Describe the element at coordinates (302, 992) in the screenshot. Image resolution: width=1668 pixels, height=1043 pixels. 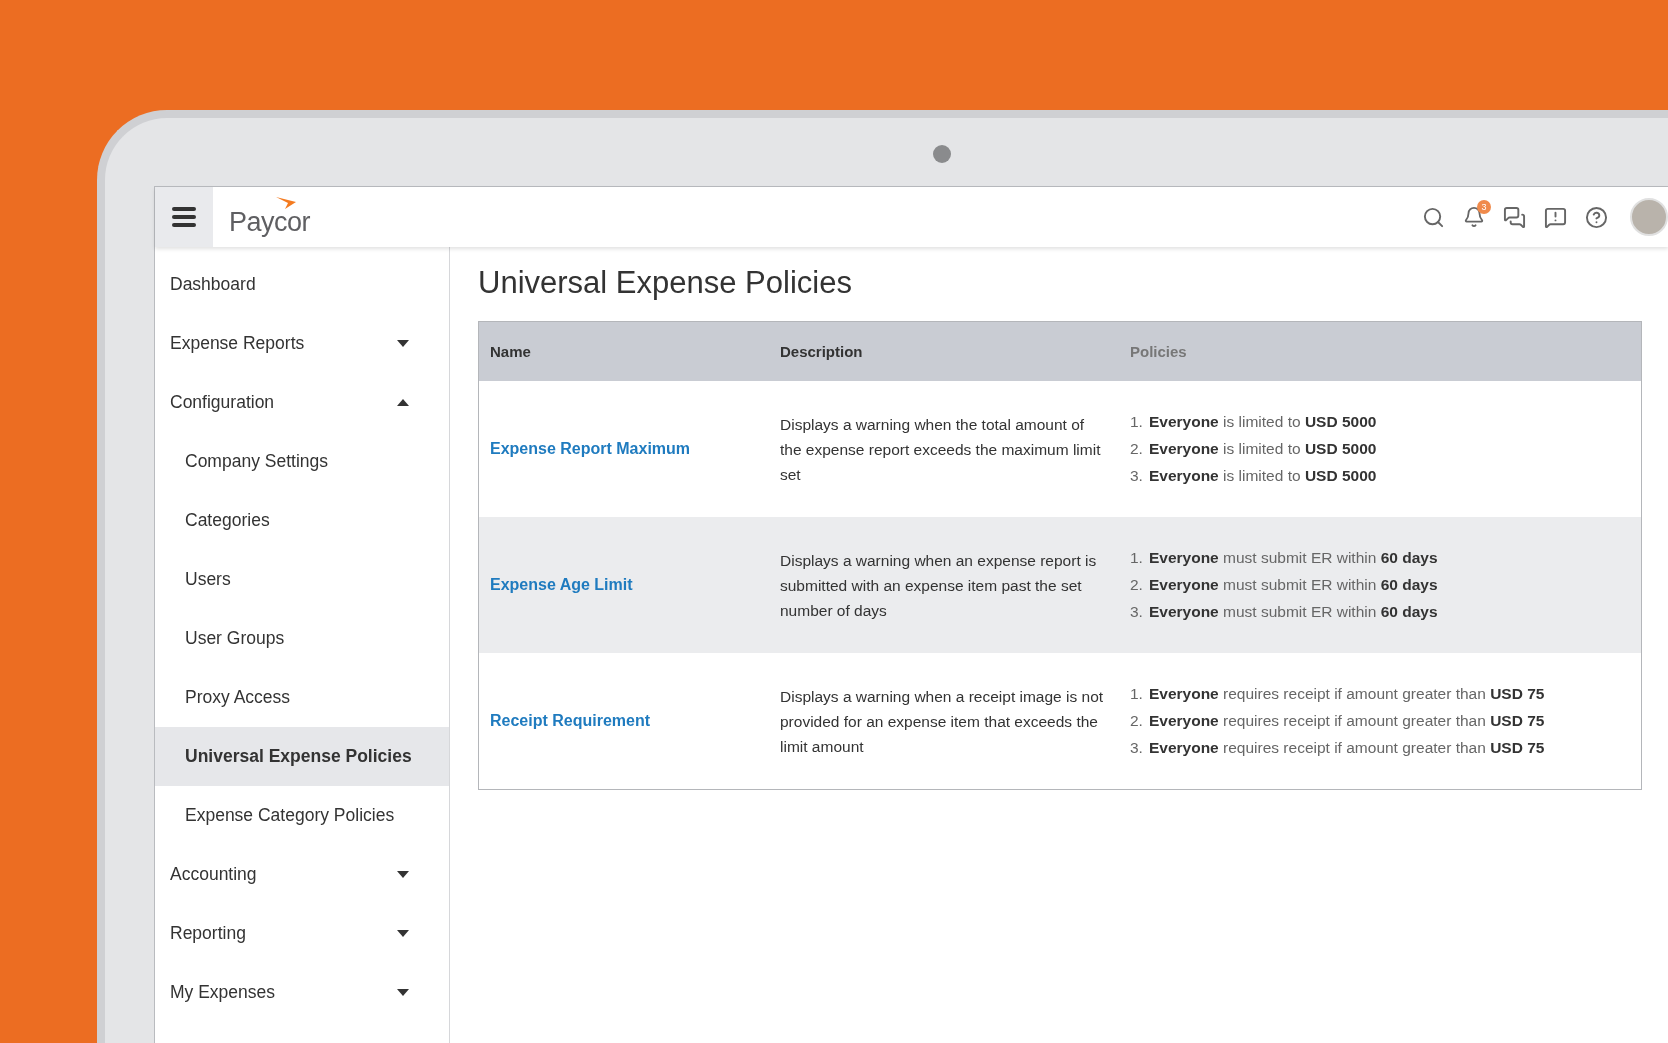
I see `sidebar-item: My Expenses` at that location.